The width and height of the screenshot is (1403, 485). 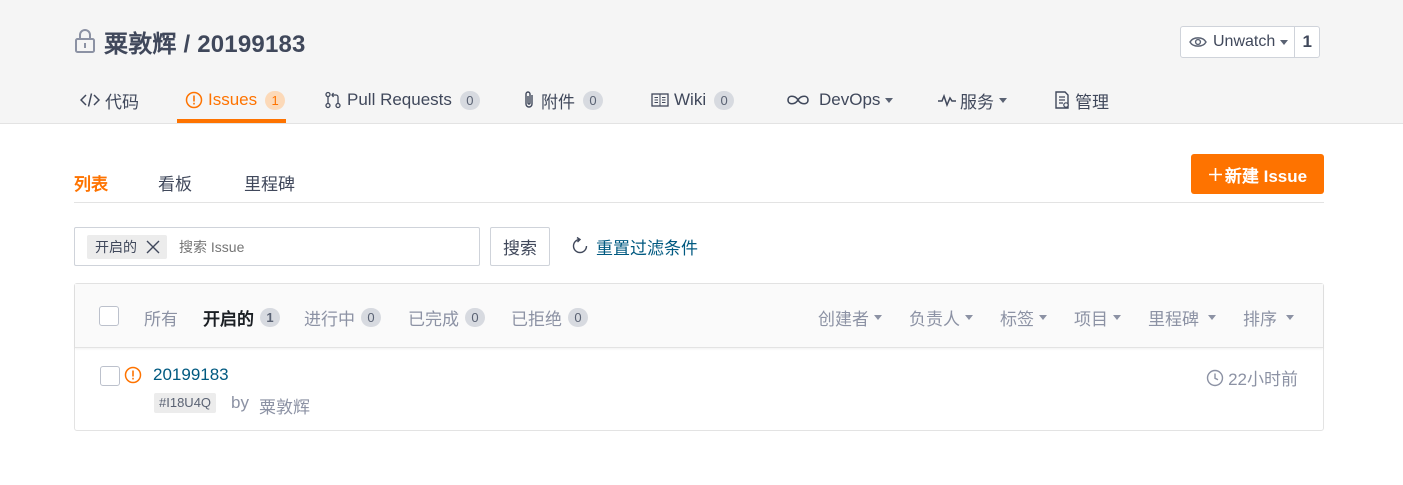 I want to click on state-done-count: 0, so click(x=475, y=317).